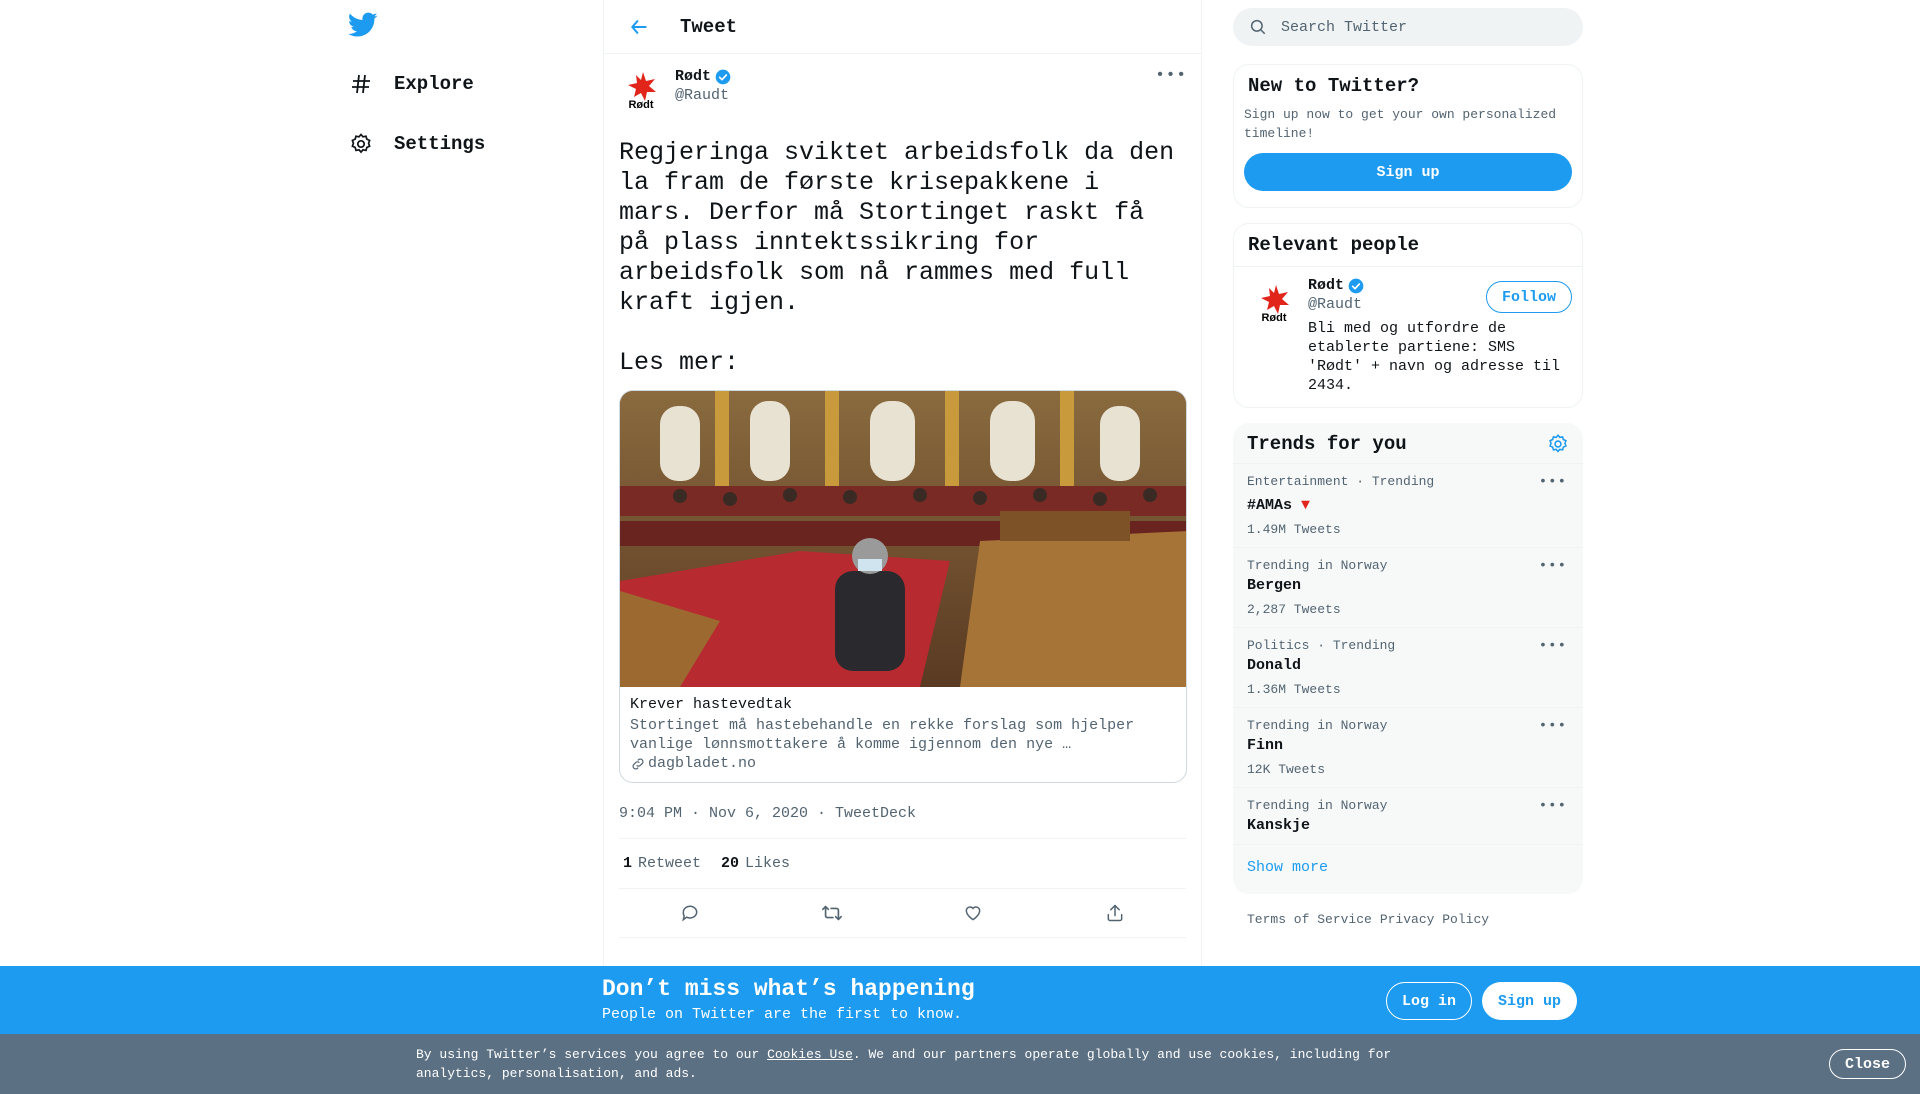  I want to click on new-to-twitter-title: New to Twitter?, so click(1334, 86).